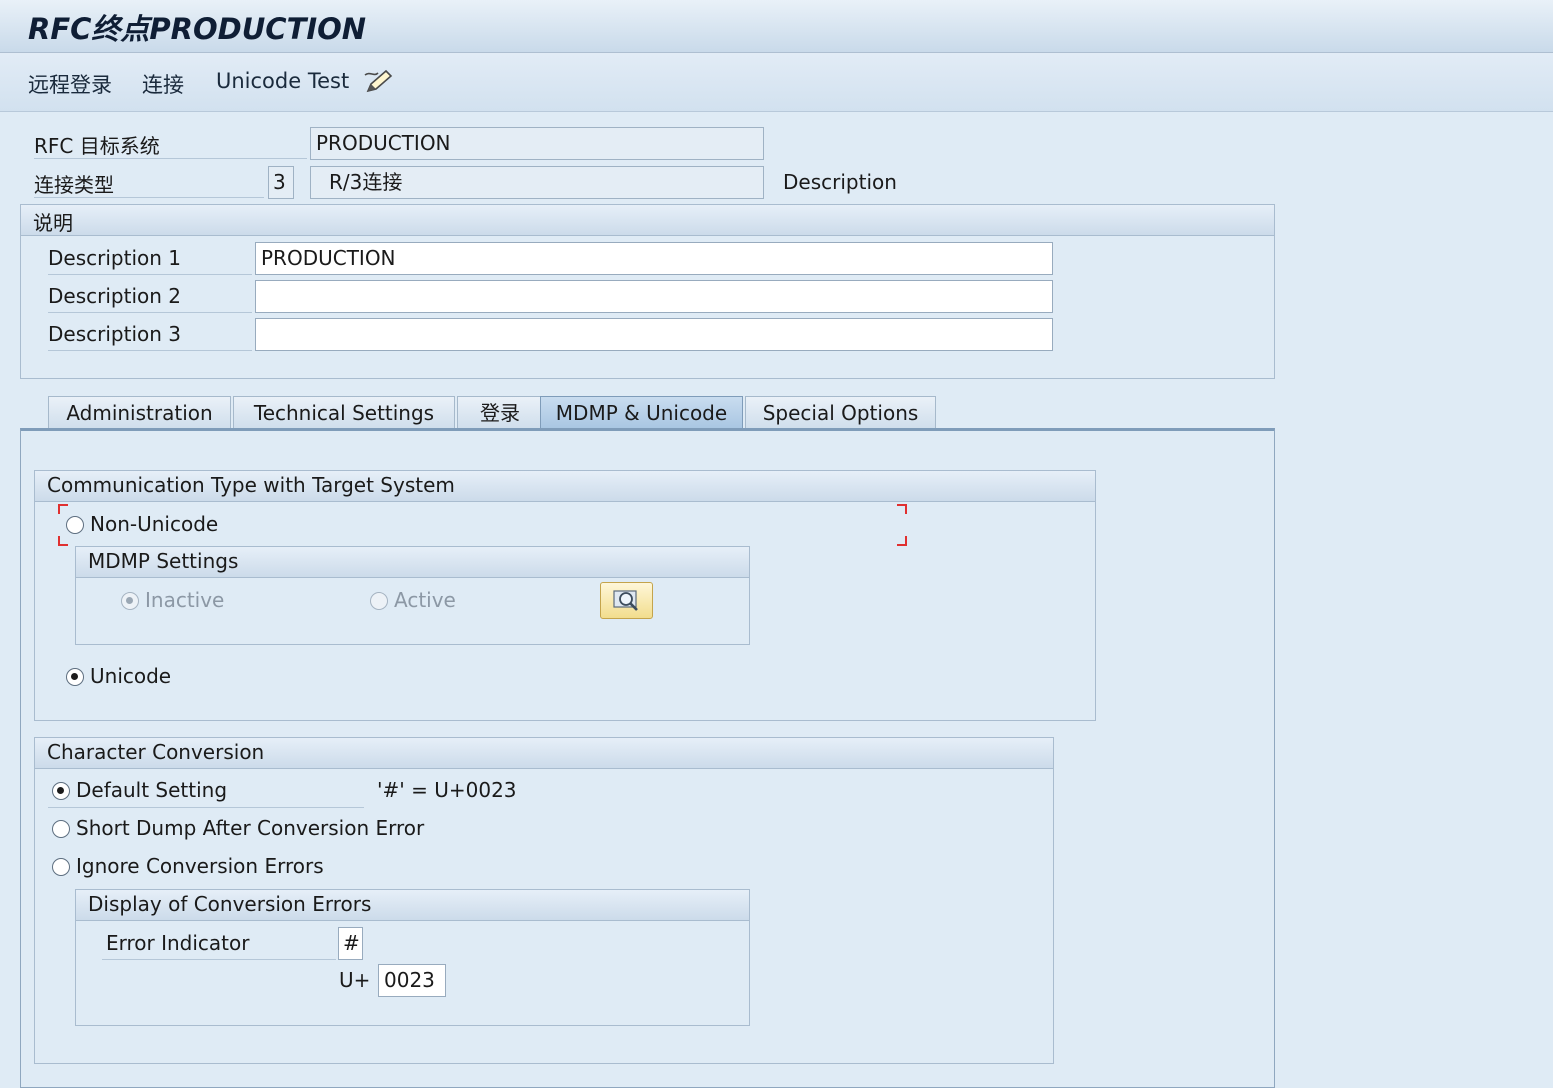 This screenshot has height=1088, width=1553. I want to click on window-title: RFC终点PRODUCTION, so click(197, 29).